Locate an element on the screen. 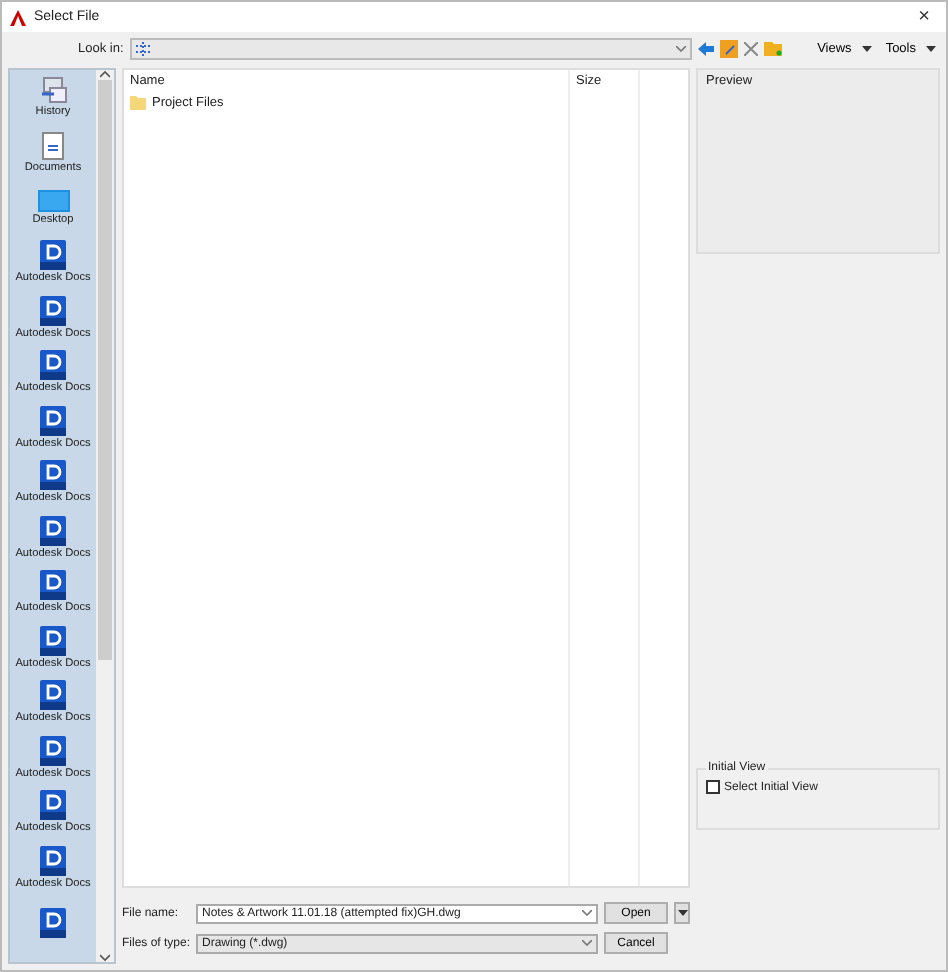  document-icon is located at coordinates (53, 145).